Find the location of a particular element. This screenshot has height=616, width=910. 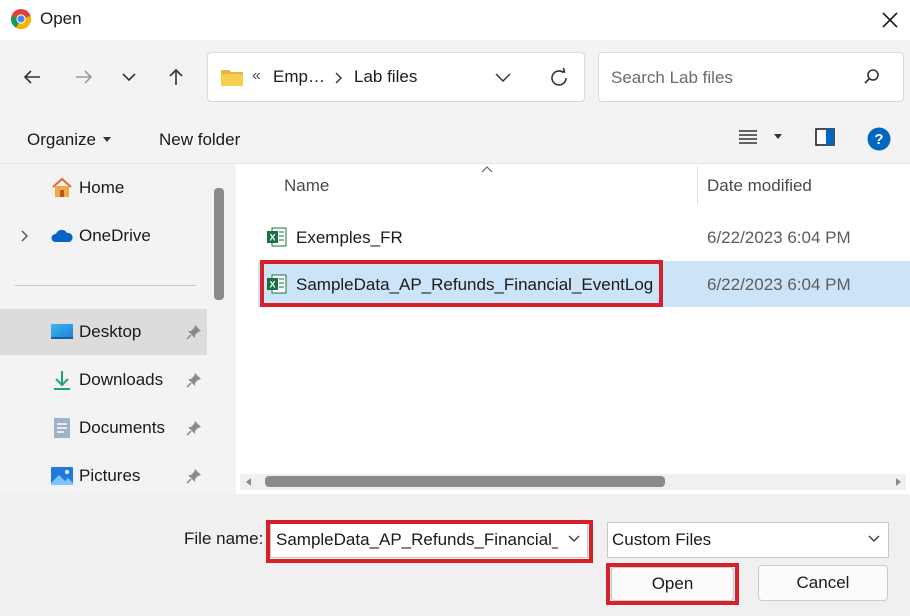

desktop-icon is located at coordinates (62, 331).